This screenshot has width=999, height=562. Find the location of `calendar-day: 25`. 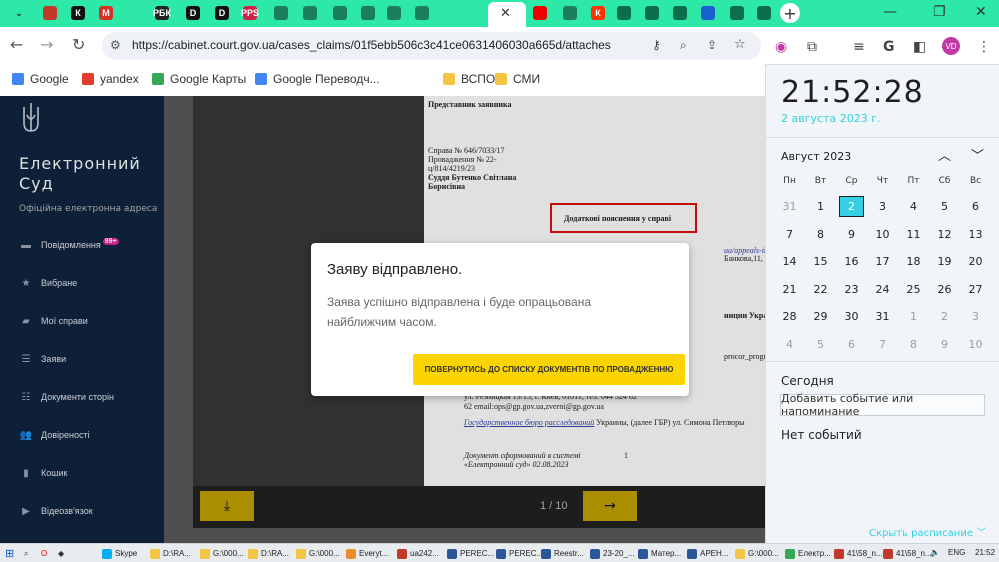

calendar-day: 25 is located at coordinates (913, 289).